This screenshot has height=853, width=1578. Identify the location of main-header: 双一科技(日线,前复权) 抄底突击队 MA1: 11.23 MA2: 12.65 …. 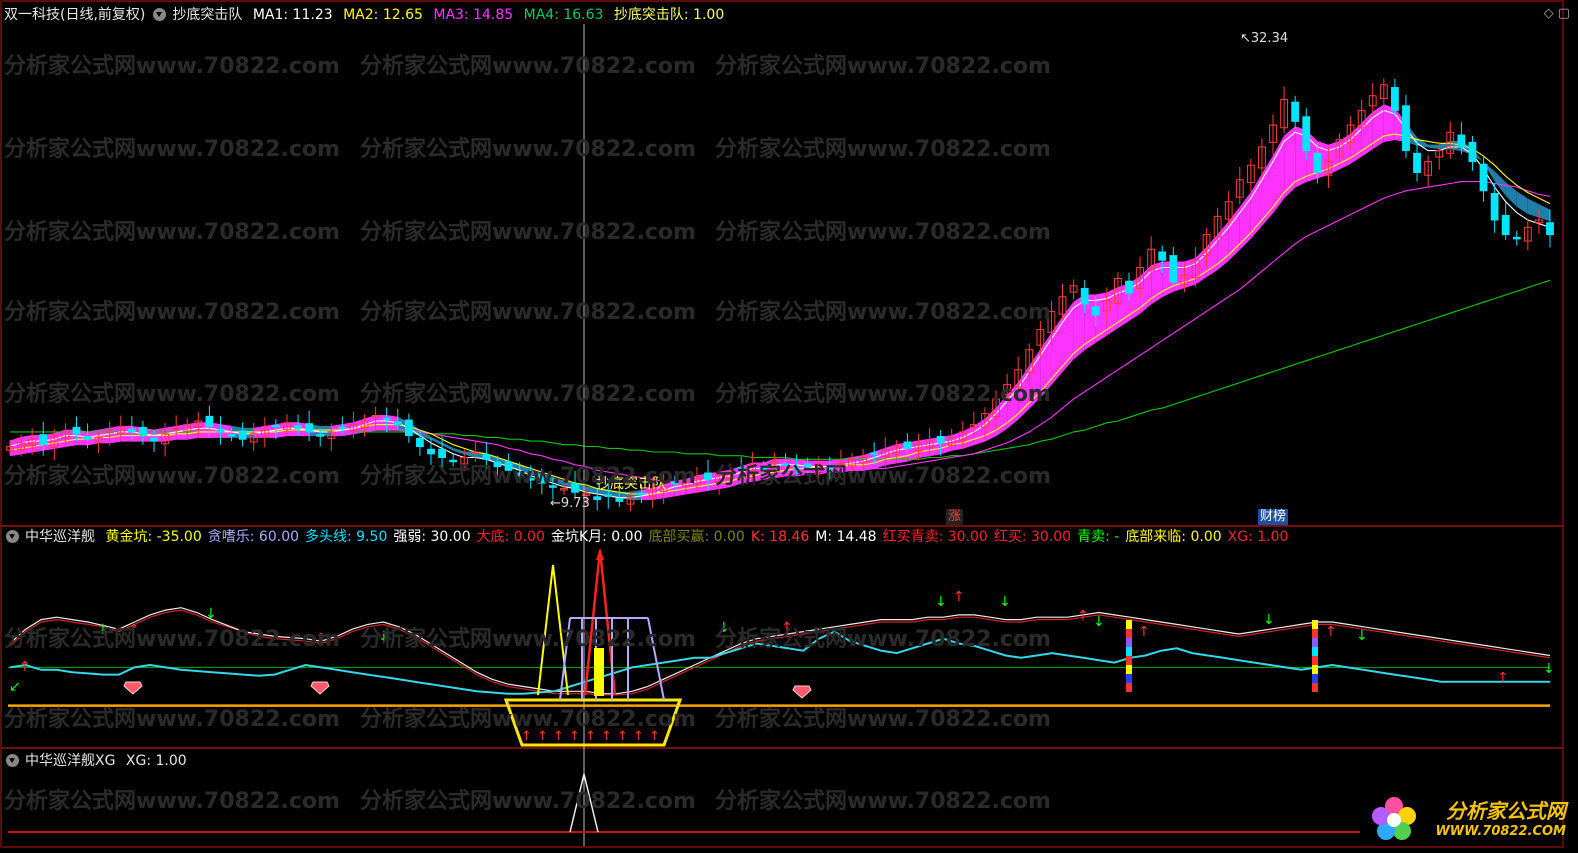
(367, 15).